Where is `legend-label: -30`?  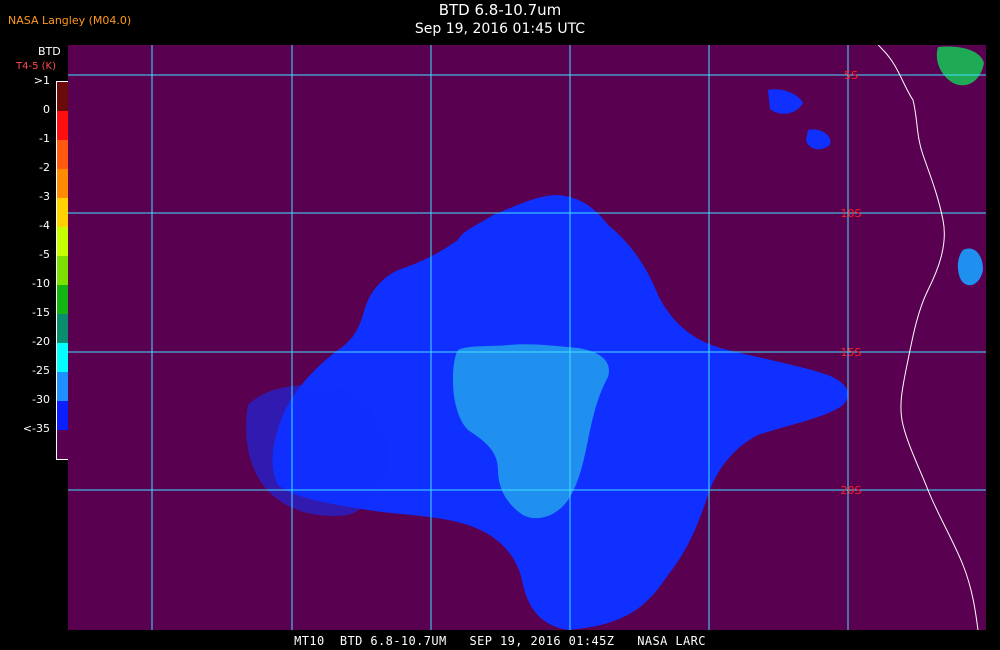 legend-label: -30 is located at coordinates (41, 399).